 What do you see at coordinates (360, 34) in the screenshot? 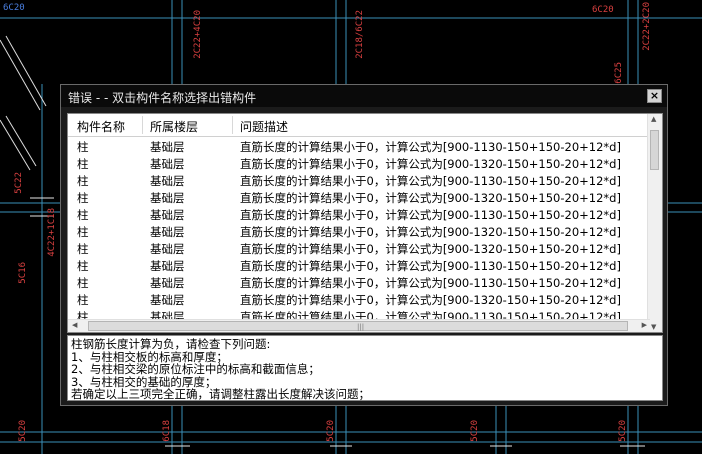
I see `cad-label: 2C18/6C22` at bounding box center [360, 34].